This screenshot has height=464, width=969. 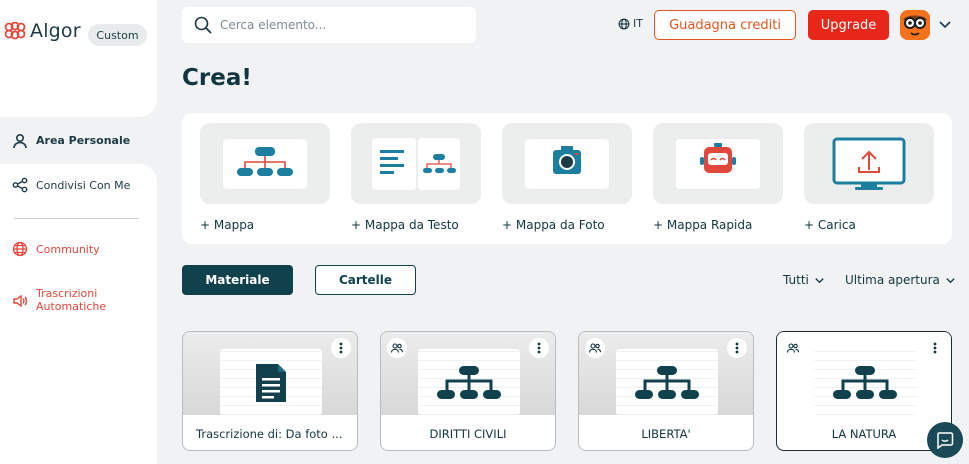 I want to click on algor-logo-icon, so click(x=15, y=31).